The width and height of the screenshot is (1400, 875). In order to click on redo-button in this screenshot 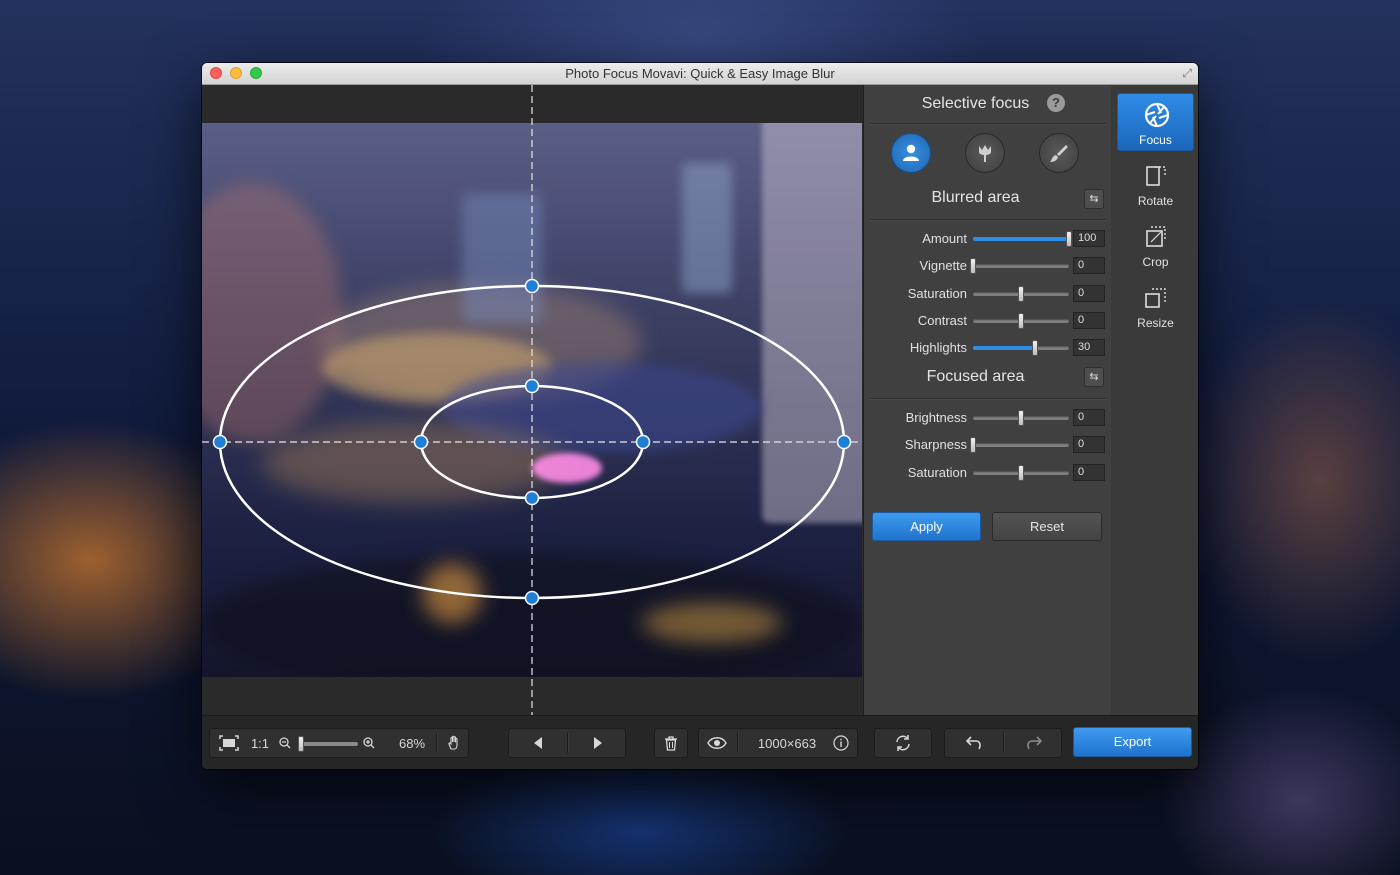, I will do `click(1034, 743)`.